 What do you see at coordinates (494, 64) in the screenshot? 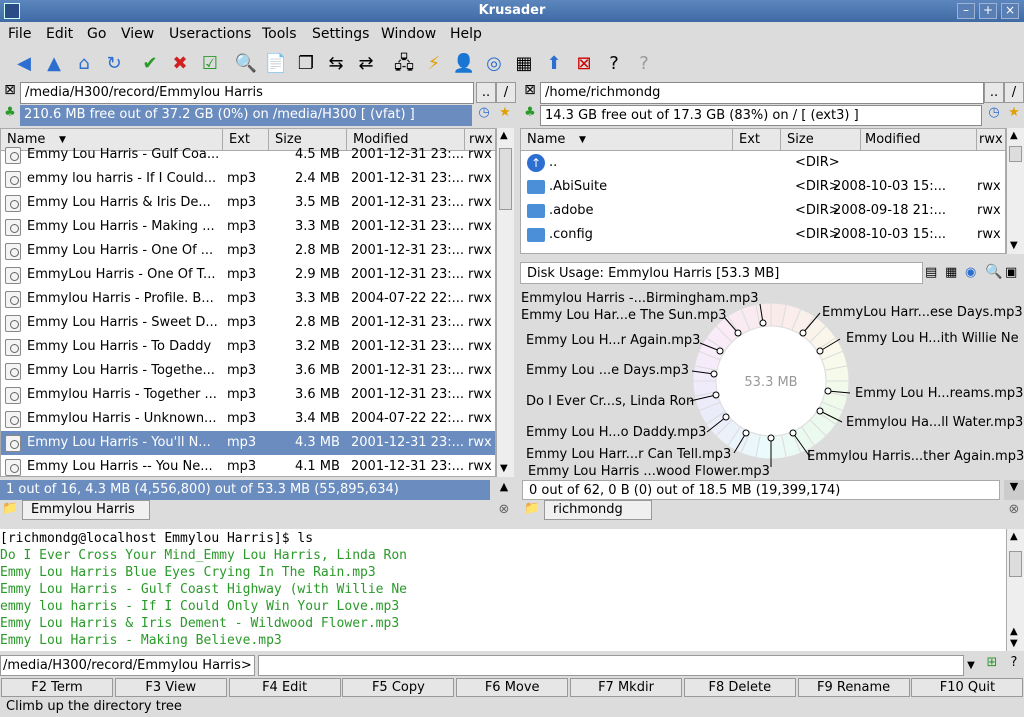
I see `mount-icon: ◎` at bounding box center [494, 64].